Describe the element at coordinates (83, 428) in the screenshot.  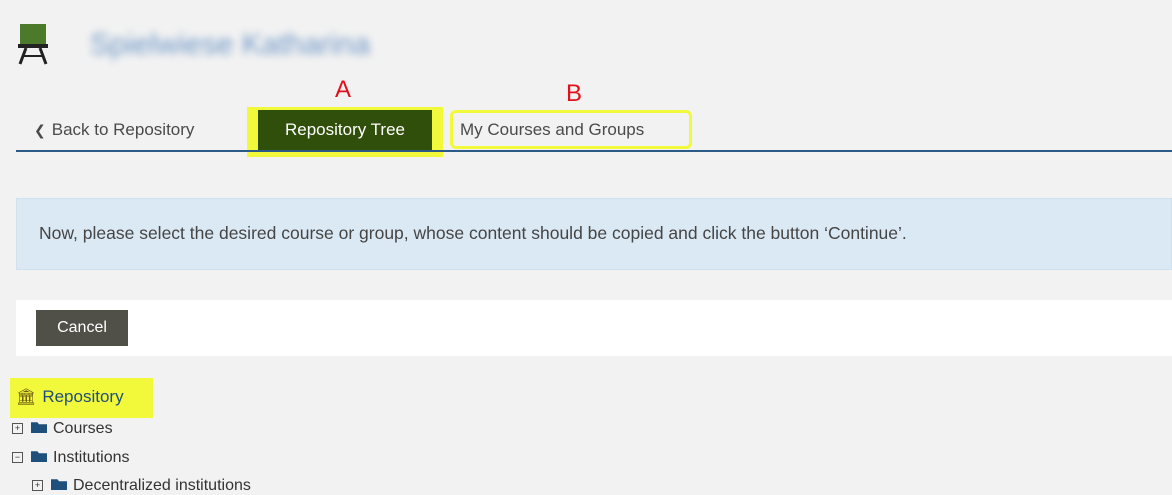
I see `tree-node-label: Courses` at that location.